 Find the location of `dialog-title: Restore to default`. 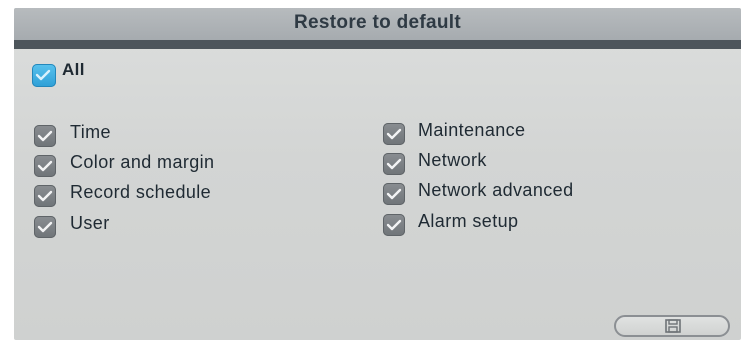

dialog-title: Restore to default is located at coordinates (377, 22).